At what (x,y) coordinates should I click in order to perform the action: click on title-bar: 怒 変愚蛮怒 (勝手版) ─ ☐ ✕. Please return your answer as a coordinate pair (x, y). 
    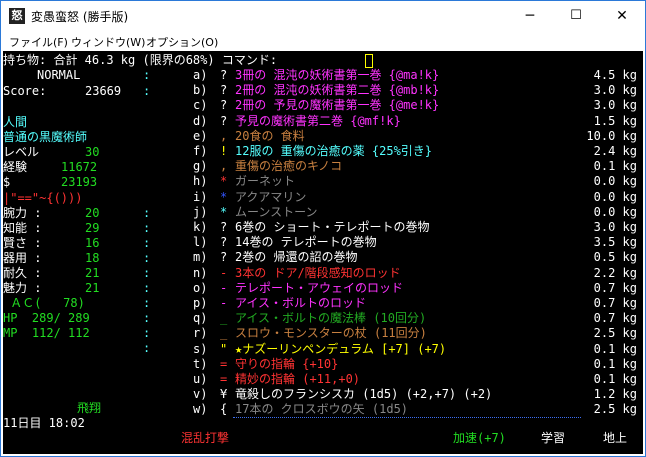
    Looking at the image, I should click on (323, 16).